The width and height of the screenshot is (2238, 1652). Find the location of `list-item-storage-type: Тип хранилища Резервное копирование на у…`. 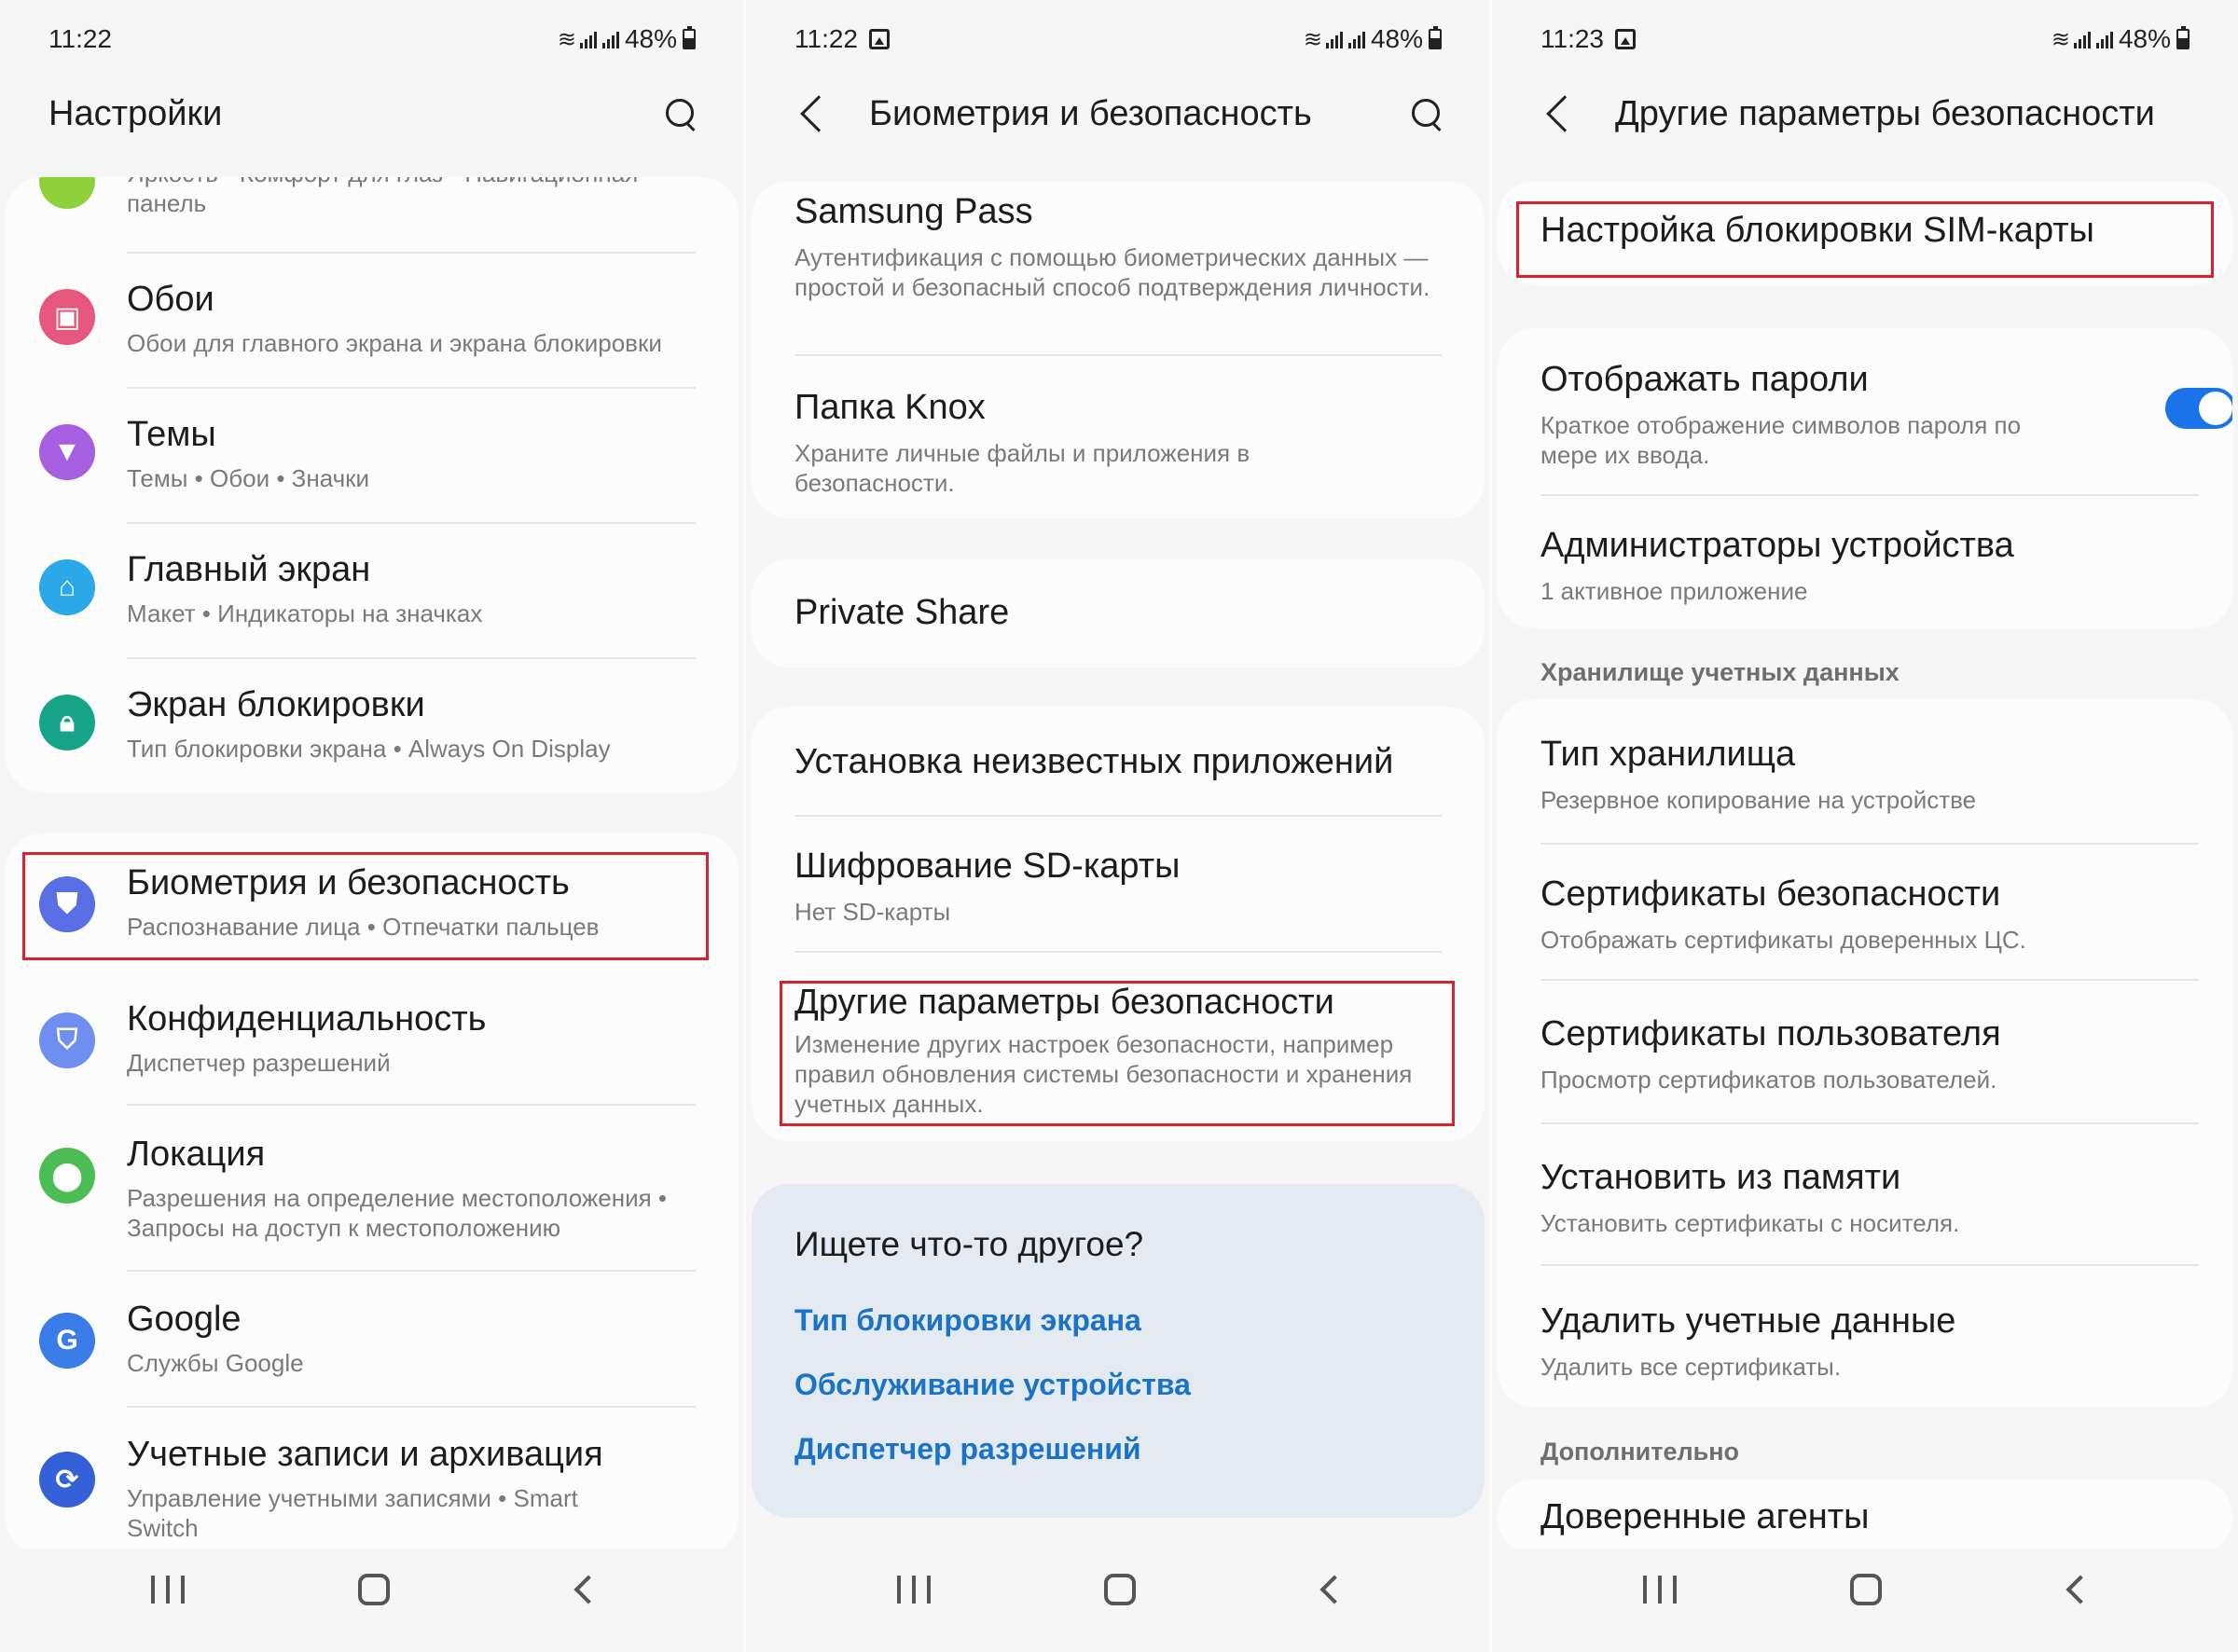

list-item-storage-type: Тип хранилища Резервное копирование на у… is located at coordinates (1865, 782).